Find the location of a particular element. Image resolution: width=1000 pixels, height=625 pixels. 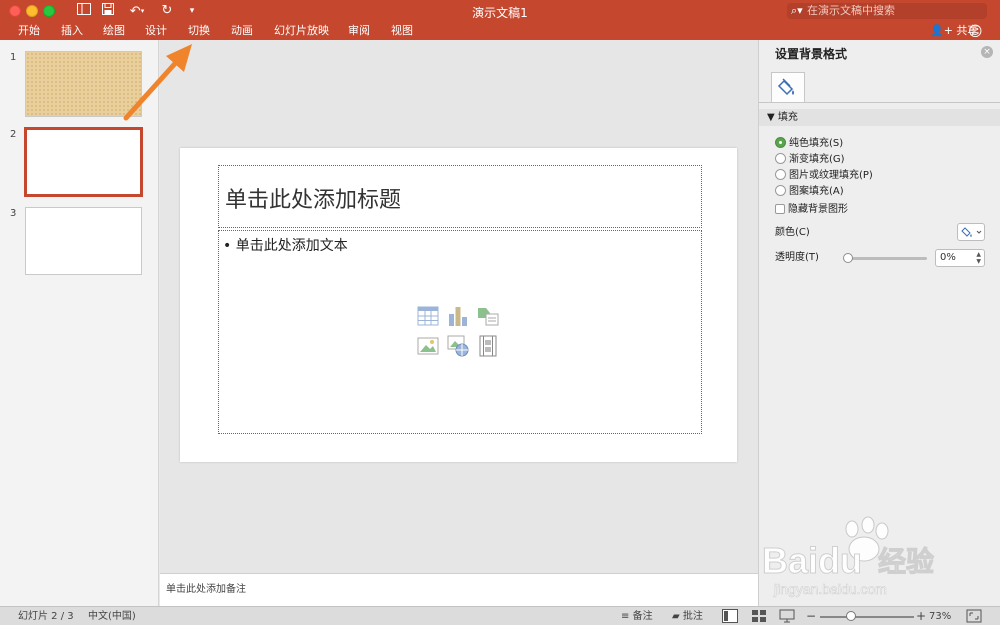

collapse-triangle-icon: ▼ is located at coordinates (772, 117).